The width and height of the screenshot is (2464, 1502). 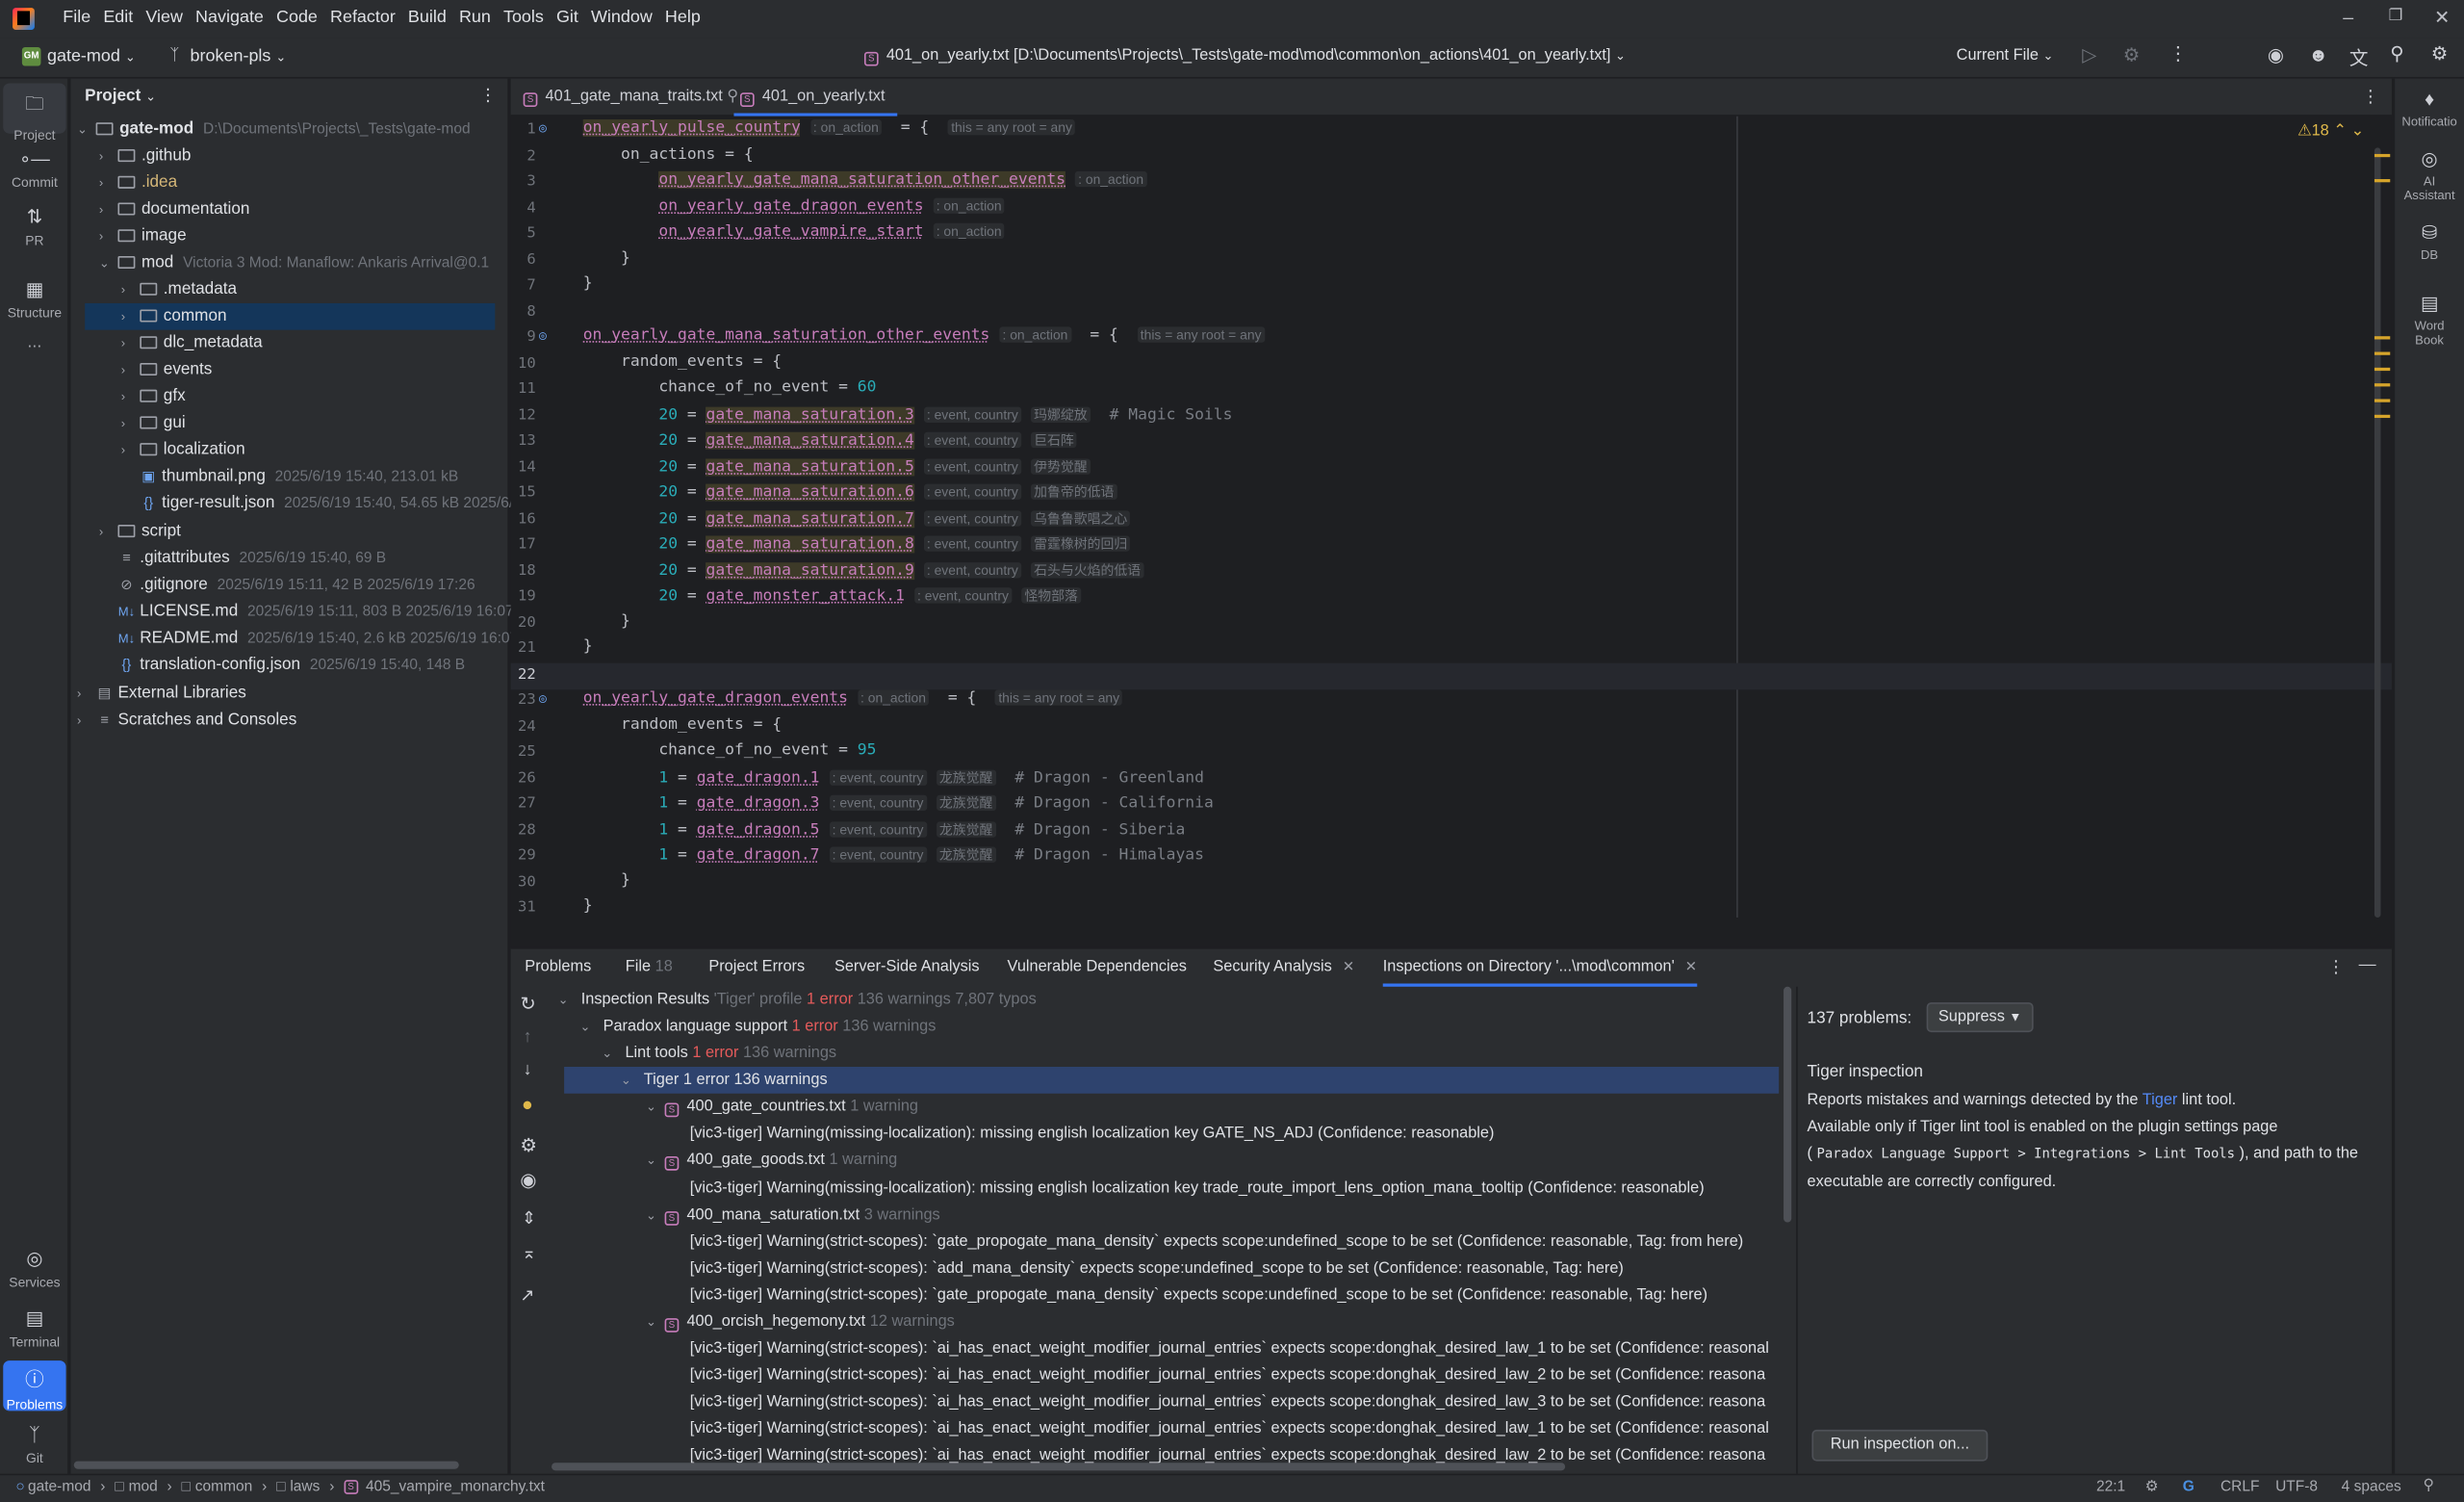 What do you see at coordinates (529, 1219) in the screenshot?
I see `expand-all-icon: ⇕` at bounding box center [529, 1219].